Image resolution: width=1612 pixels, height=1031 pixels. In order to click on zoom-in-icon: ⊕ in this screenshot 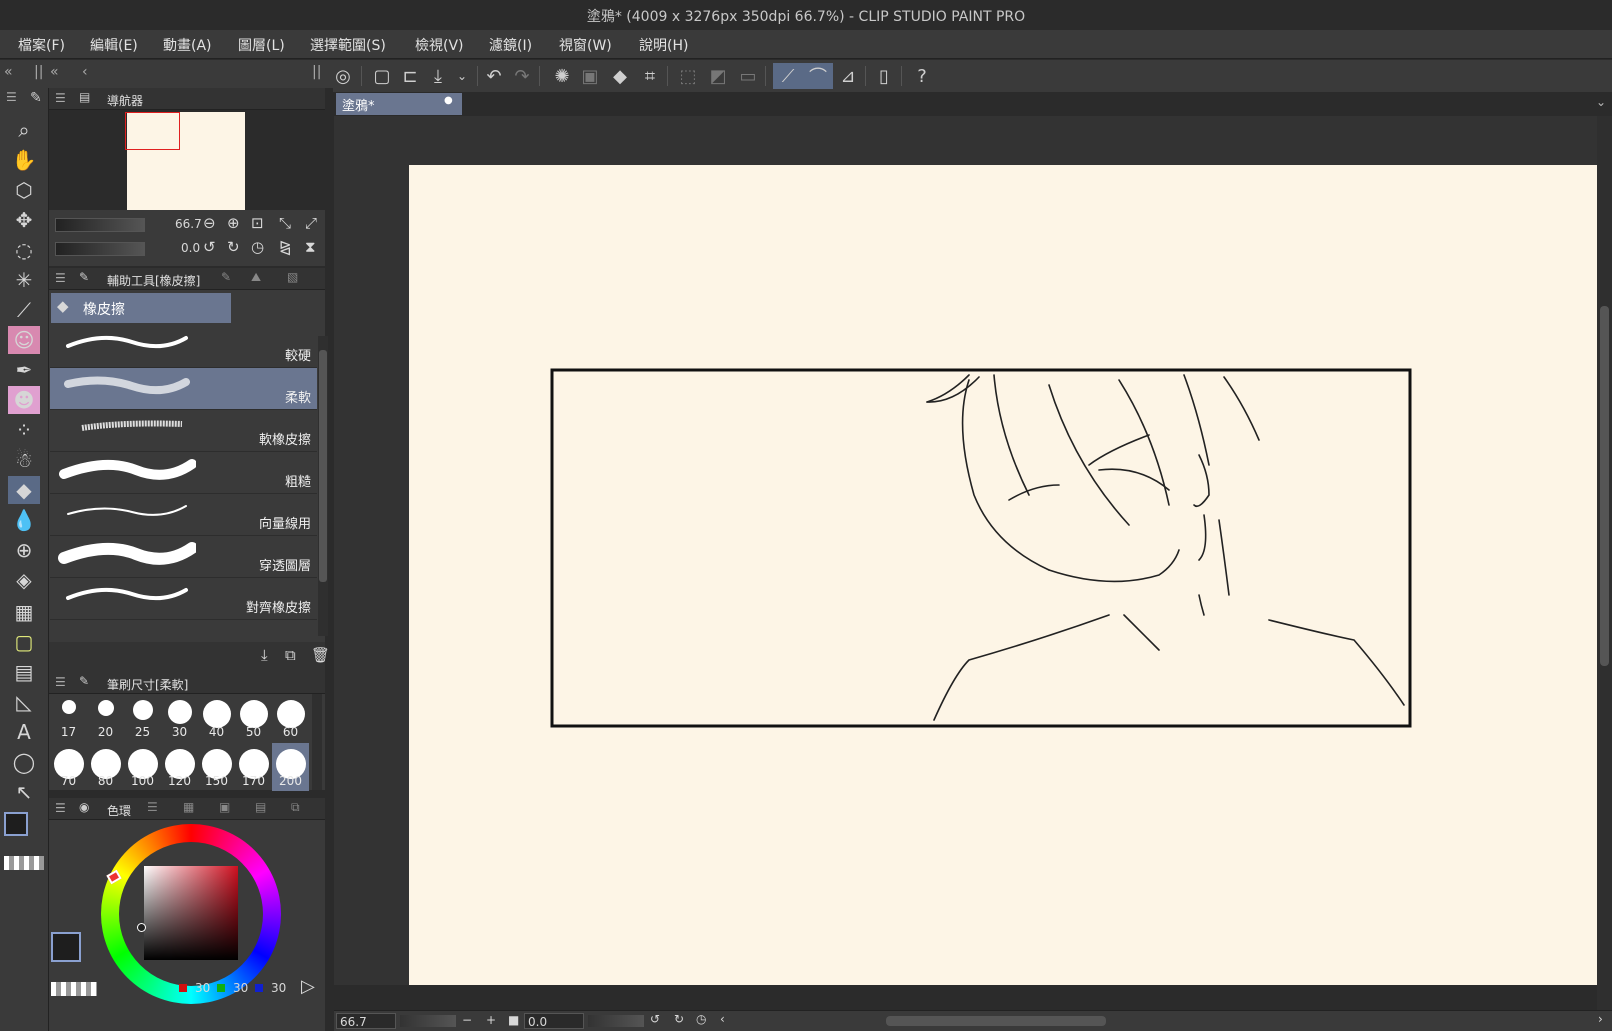, I will do `click(233, 223)`.